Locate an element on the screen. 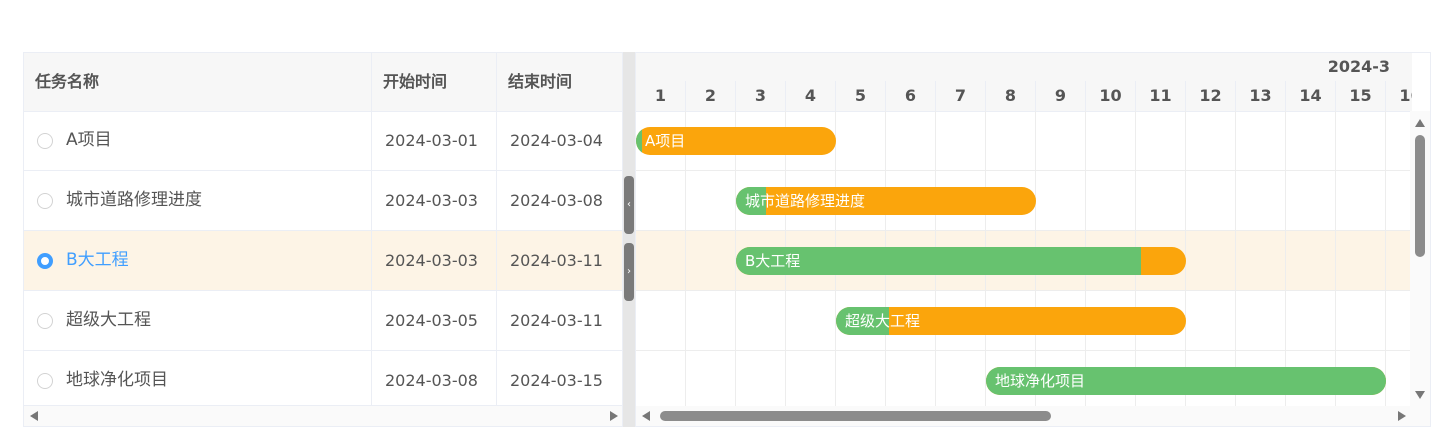 This screenshot has width=1456, height=447. table-row: 城市道路修理进度 2024-03-03 2024-03-08 is located at coordinates (323, 201).